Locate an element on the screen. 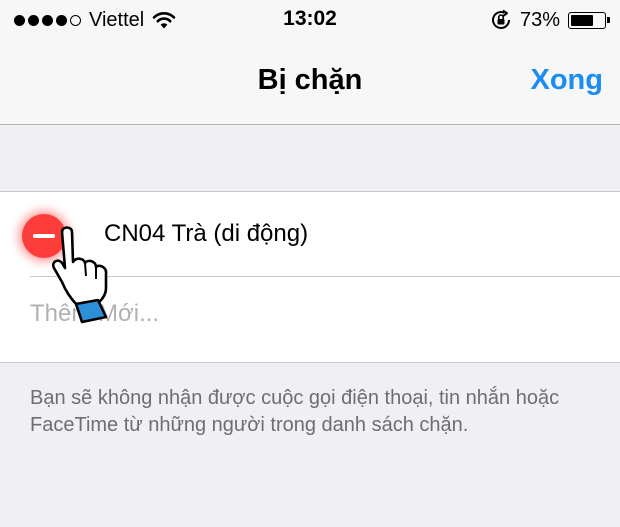 Image resolution: width=620 pixels, height=527 pixels. orientation-lock-icon is located at coordinates (500, 19).